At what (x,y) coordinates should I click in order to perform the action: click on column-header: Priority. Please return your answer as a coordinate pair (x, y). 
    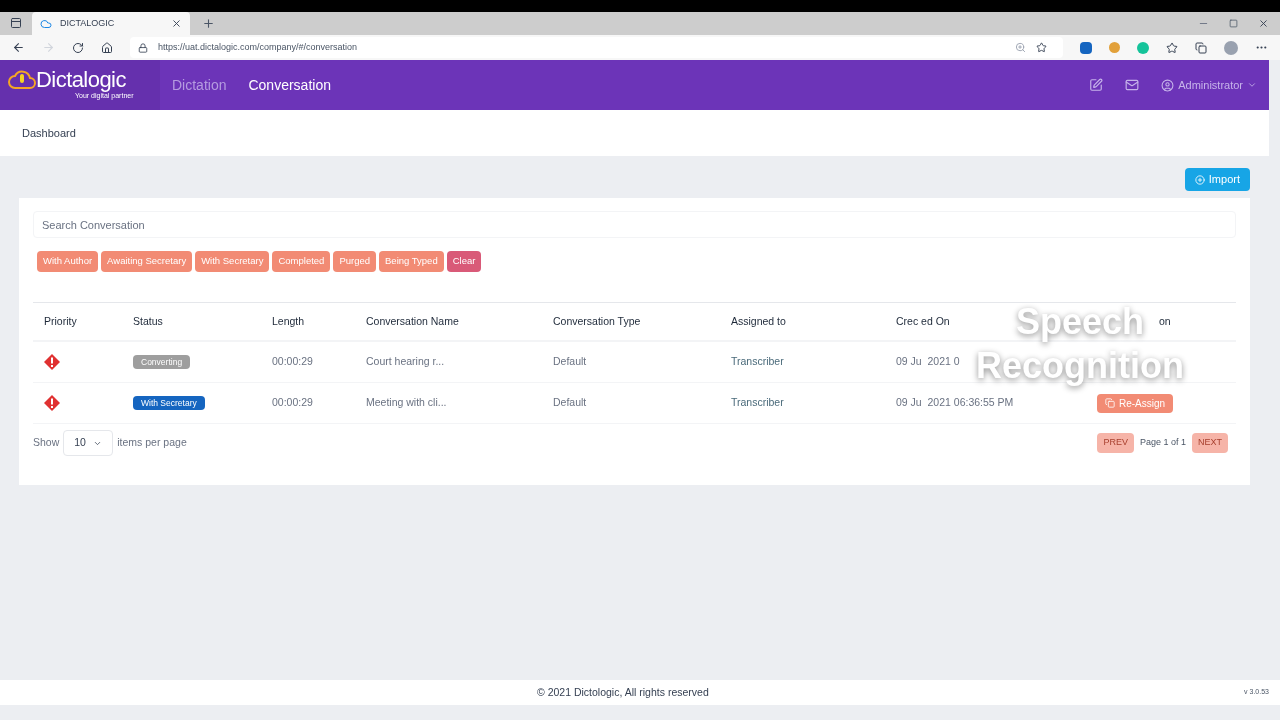
    Looking at the image, I should click on (60, 320).